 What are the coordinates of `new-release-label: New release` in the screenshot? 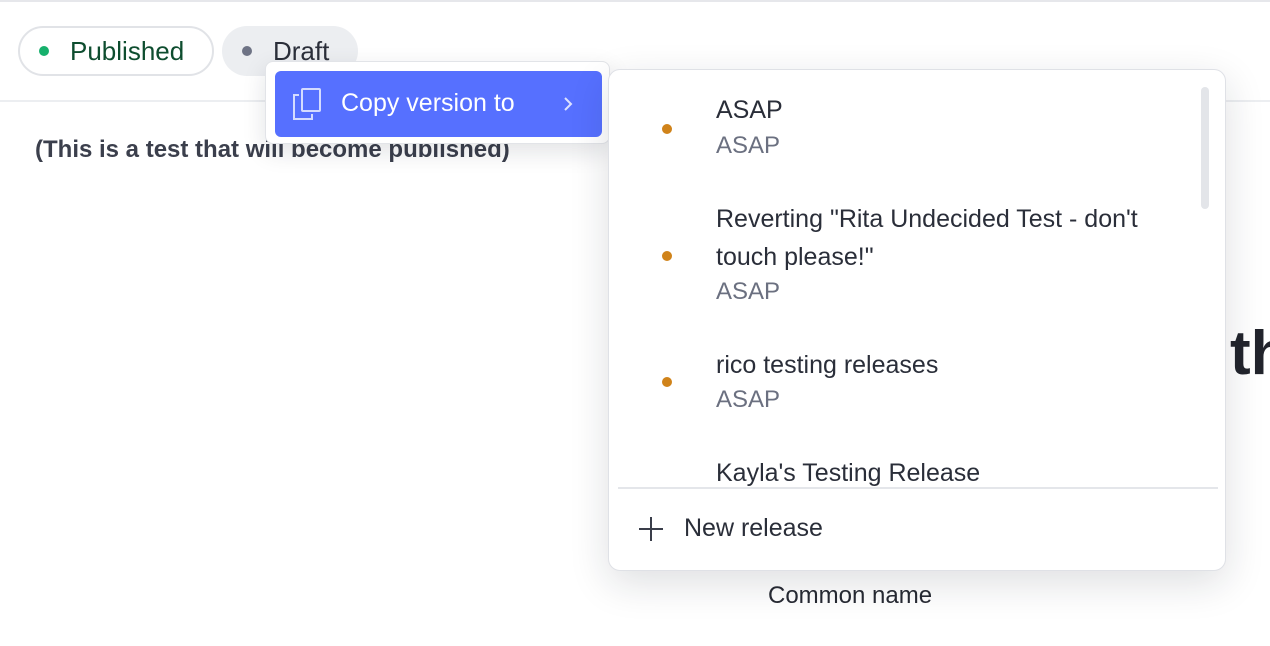 It's located at (753, 528).